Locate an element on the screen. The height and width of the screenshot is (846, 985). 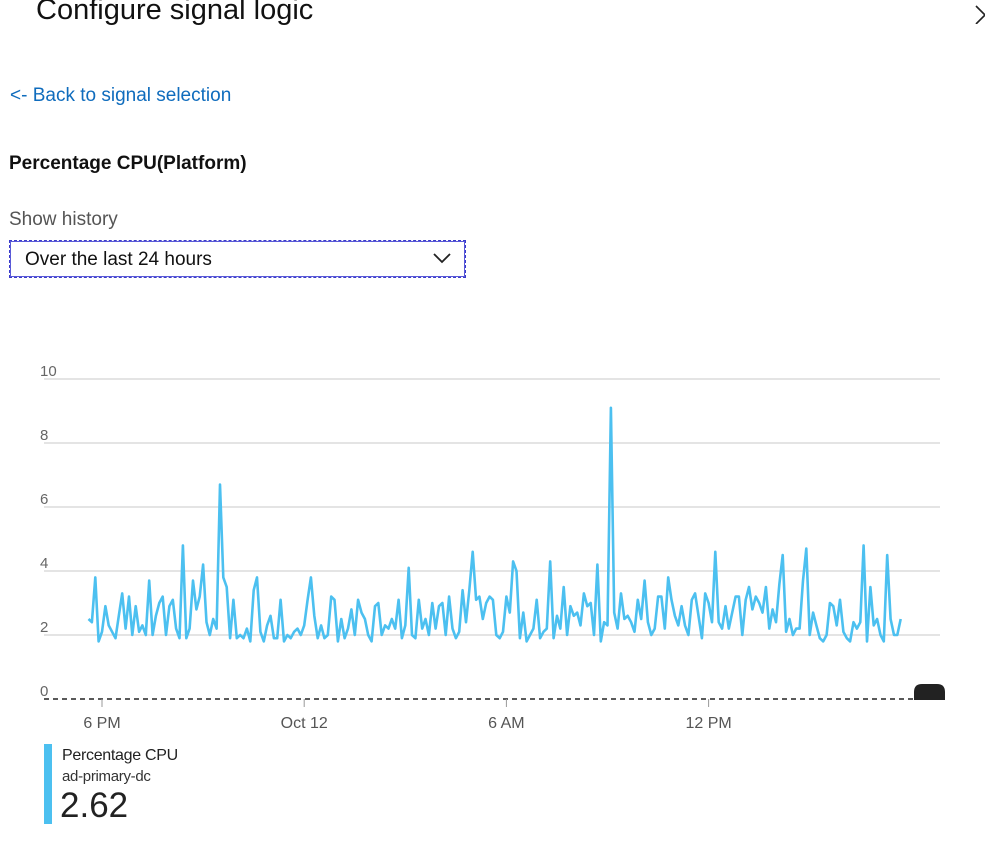
back-to-signal-selection-link: <- Back to signal selection is located at coordinates (120, 96).